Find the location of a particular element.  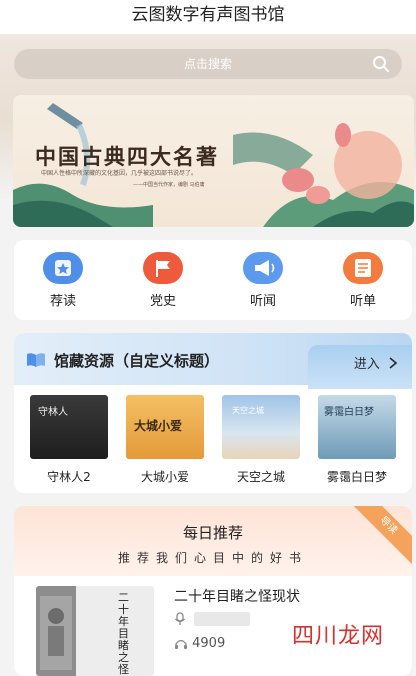

book-item: 大城小爱 大城小爱 is located at coordinates (165, 440).